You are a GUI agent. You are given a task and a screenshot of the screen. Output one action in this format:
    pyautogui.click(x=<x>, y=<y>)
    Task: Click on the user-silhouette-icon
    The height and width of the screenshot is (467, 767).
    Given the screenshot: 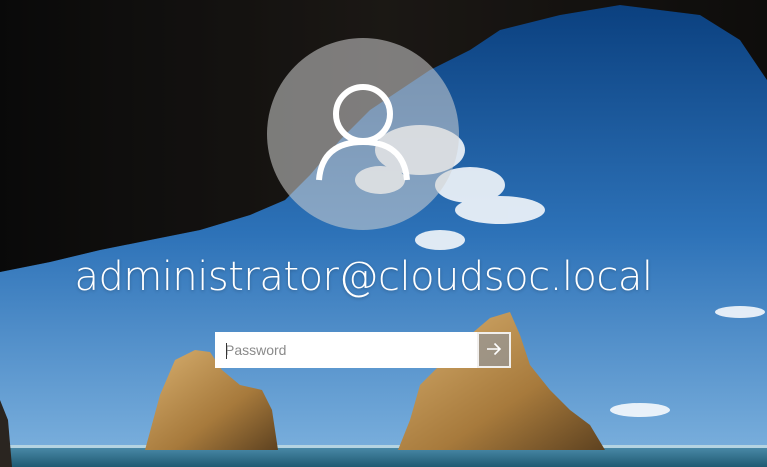 What is the action you would take?
    pyautogui.click(x=363, y=134)
    